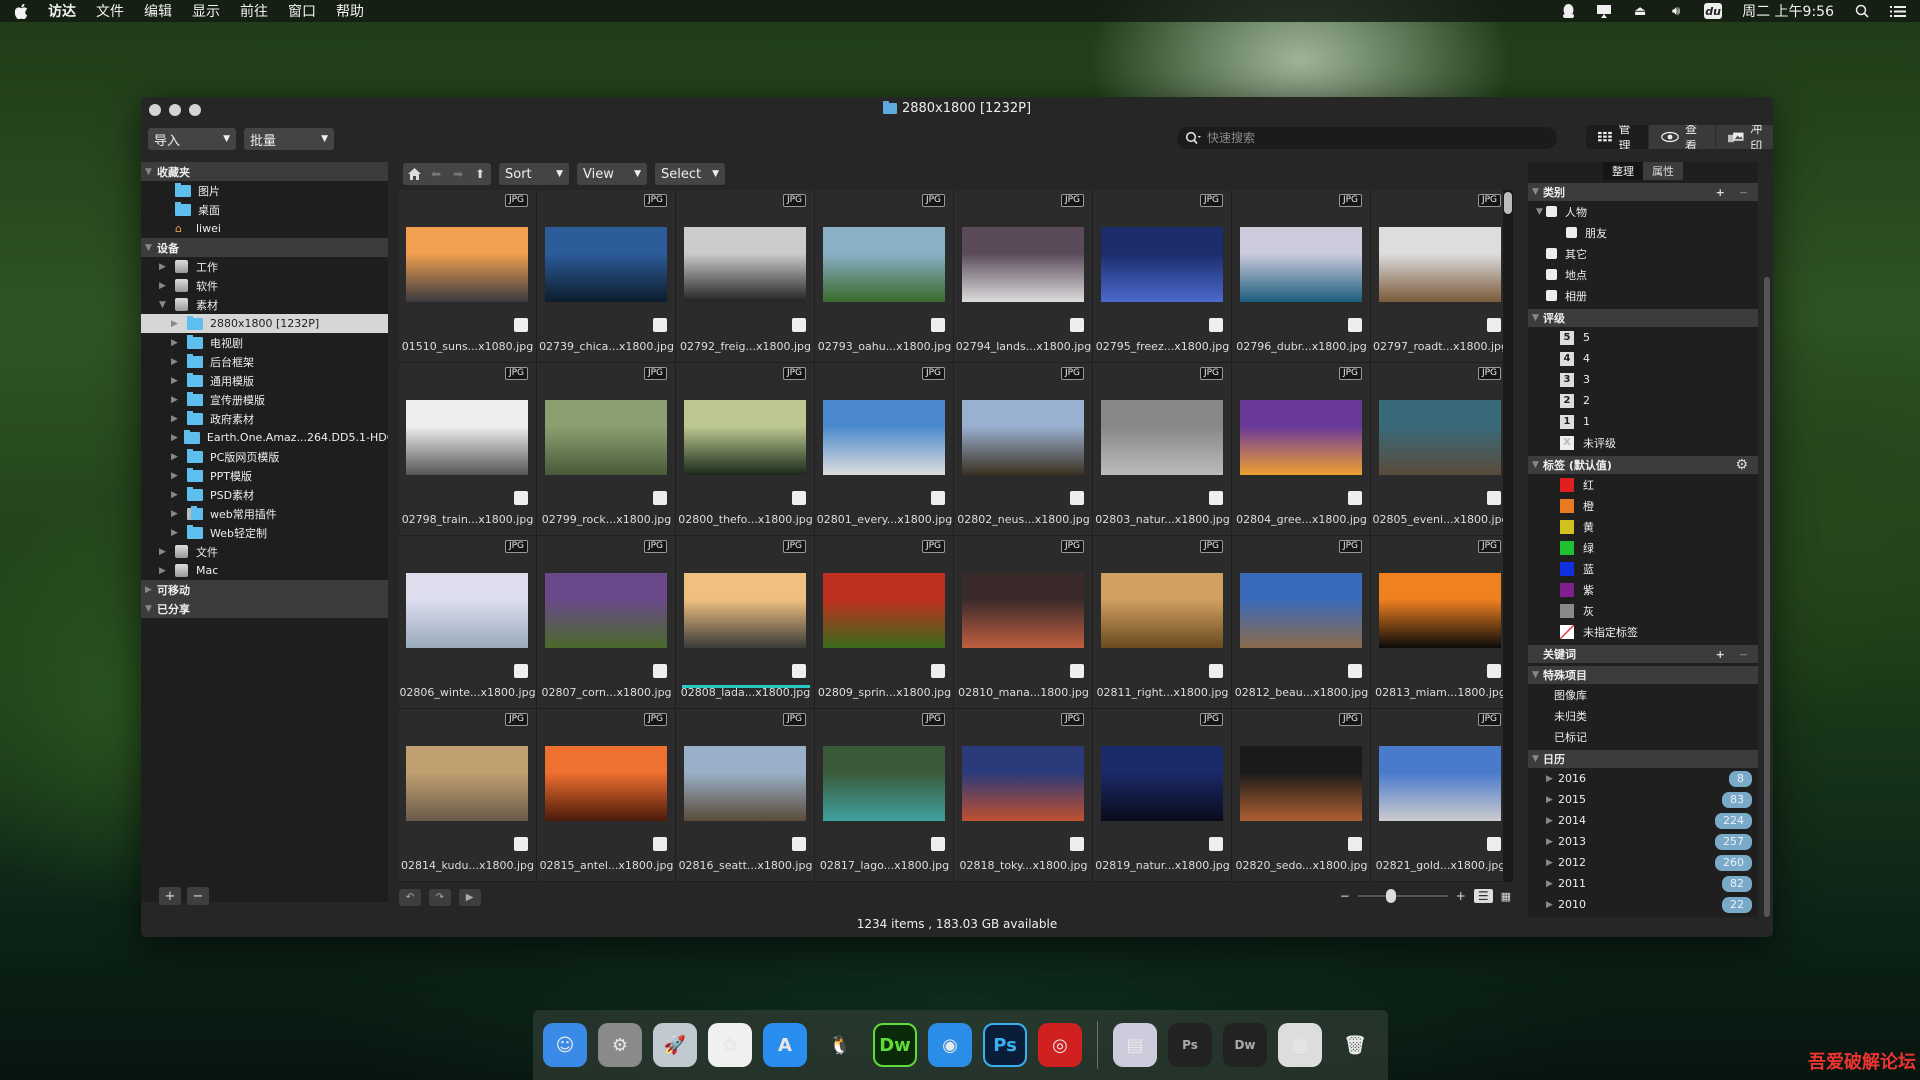 This screenshot has width=1920, height=1080. I want to click on select-dropdown: Select ▼, so click(690, 174).